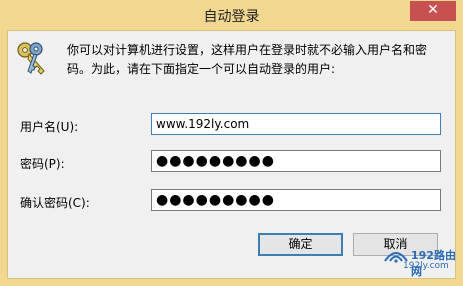 The image size is (463, 286). I want to click on ok-button: 确定, so click(300, 244).